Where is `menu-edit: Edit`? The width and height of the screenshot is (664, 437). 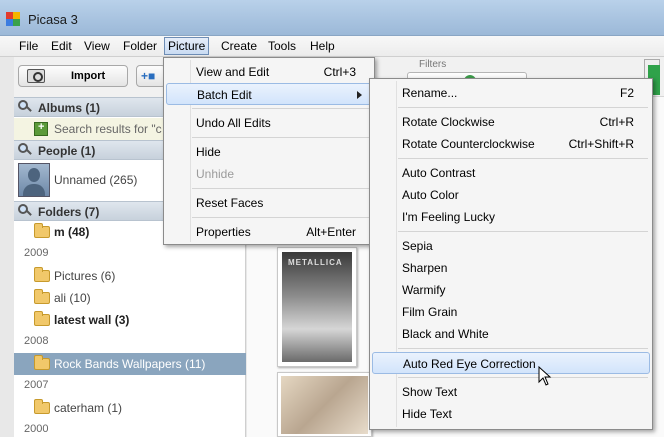
menu-edit: Edit is located at coordinates (61, 46).